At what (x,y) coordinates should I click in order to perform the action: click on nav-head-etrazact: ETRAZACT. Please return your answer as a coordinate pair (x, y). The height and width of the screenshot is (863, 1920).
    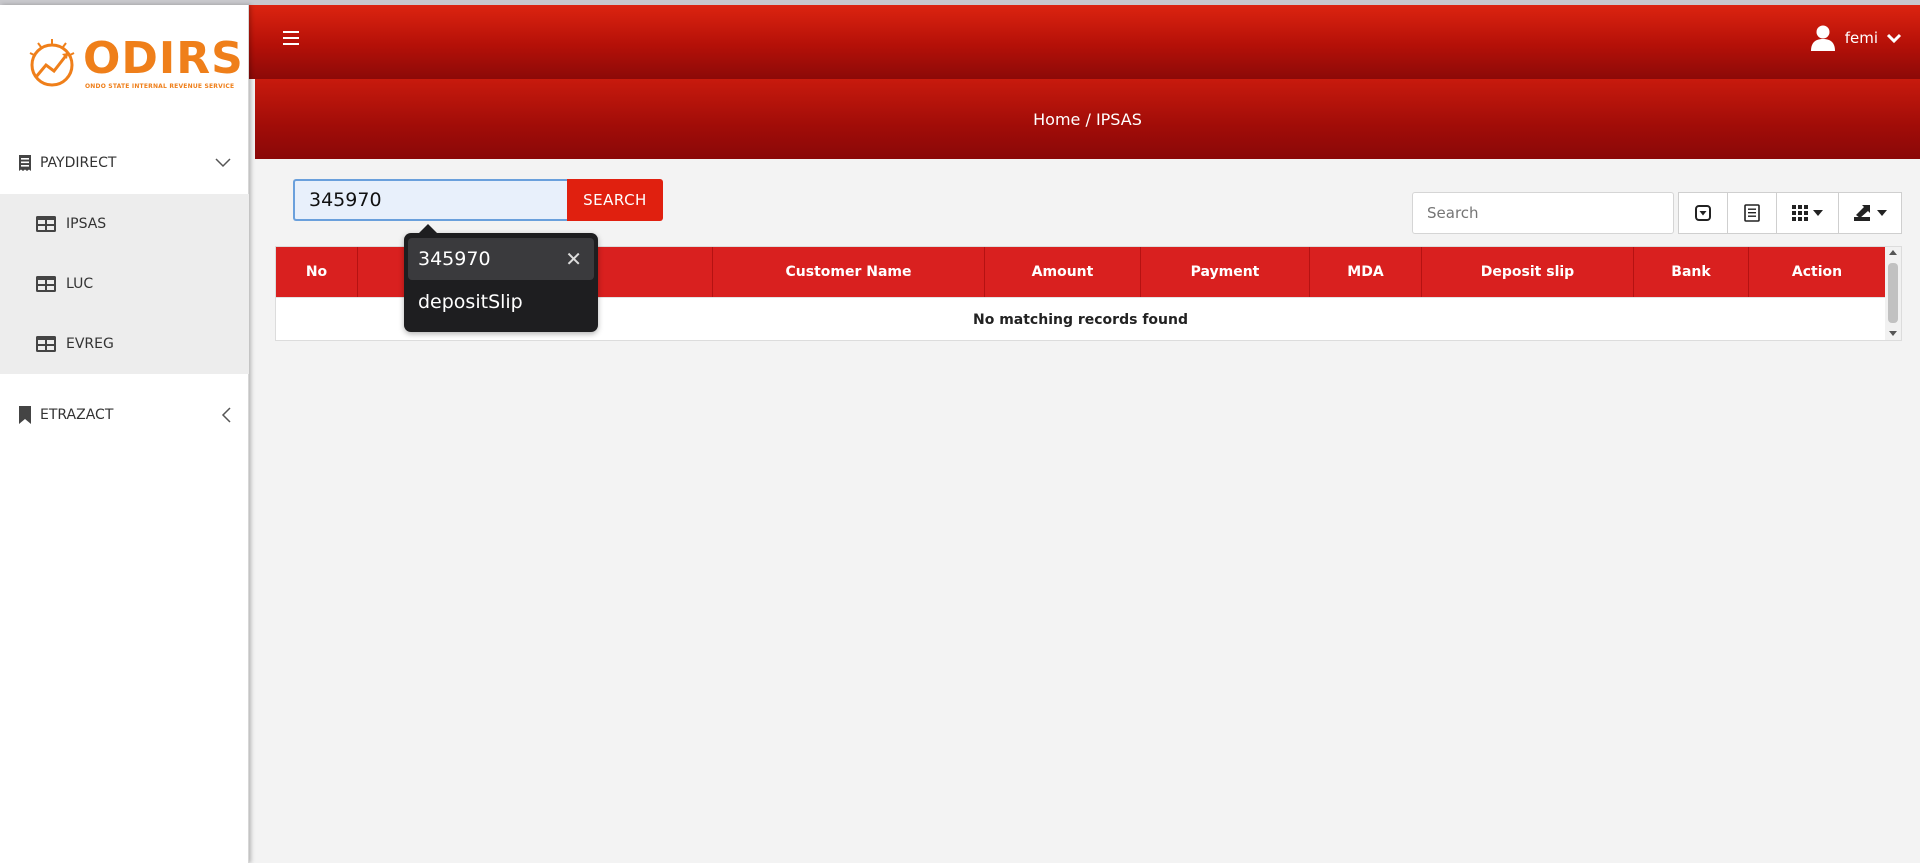
    Looking at the image, I should click on (124, 415).